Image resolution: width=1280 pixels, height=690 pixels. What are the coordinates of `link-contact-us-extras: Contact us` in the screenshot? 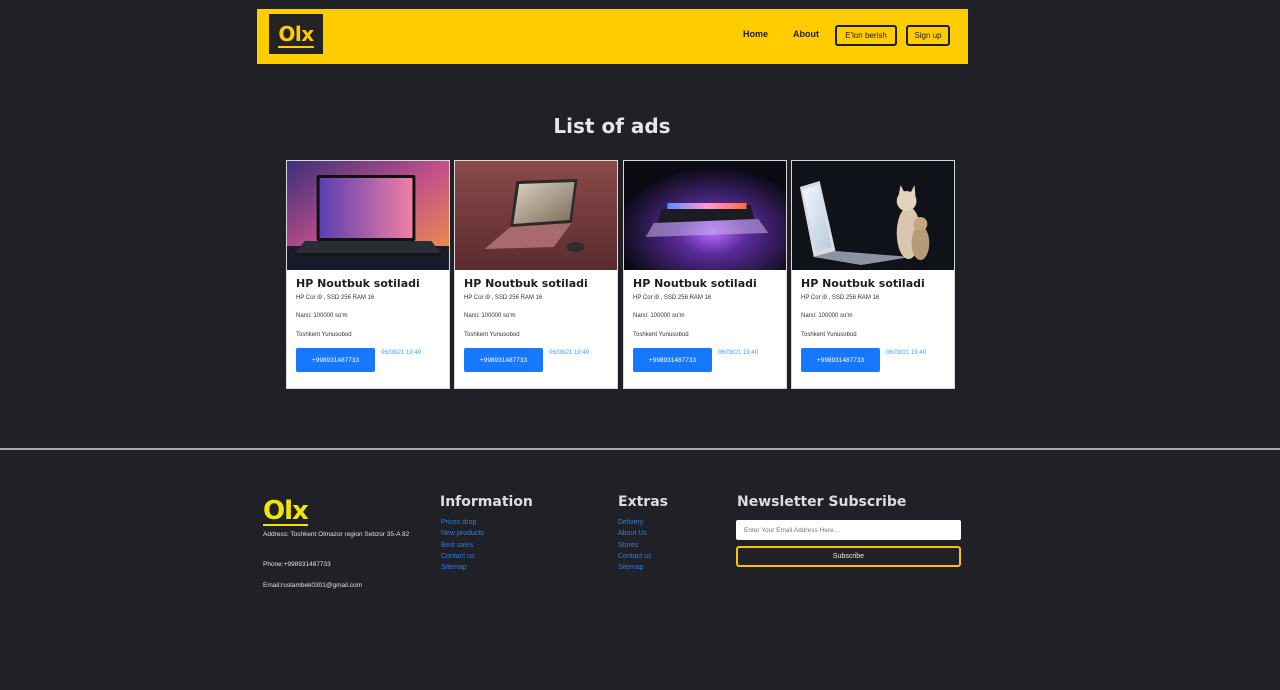 It's located at (634, 556).